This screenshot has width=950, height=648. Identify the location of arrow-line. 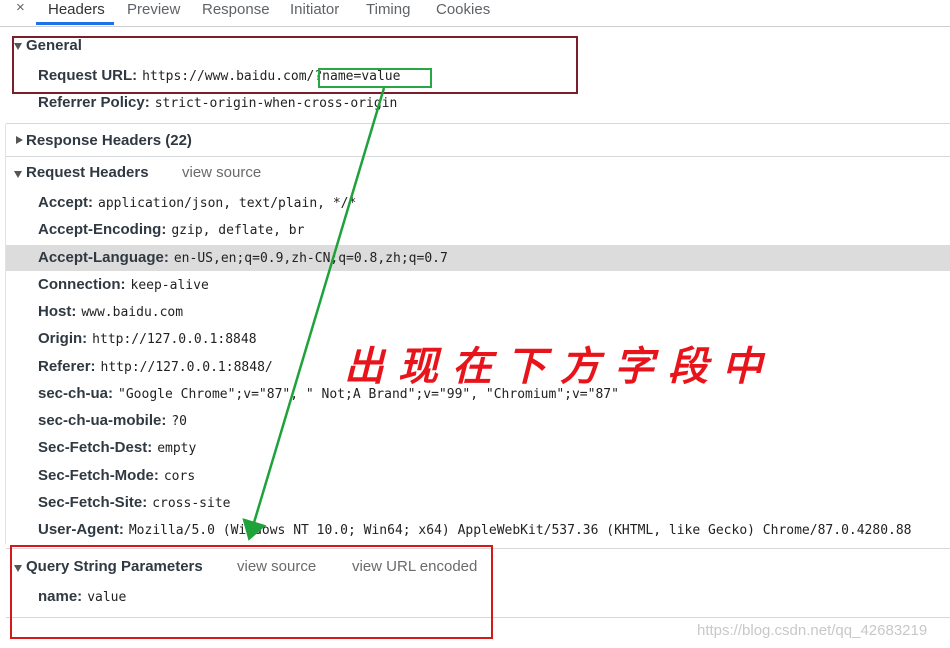
(314, 314).